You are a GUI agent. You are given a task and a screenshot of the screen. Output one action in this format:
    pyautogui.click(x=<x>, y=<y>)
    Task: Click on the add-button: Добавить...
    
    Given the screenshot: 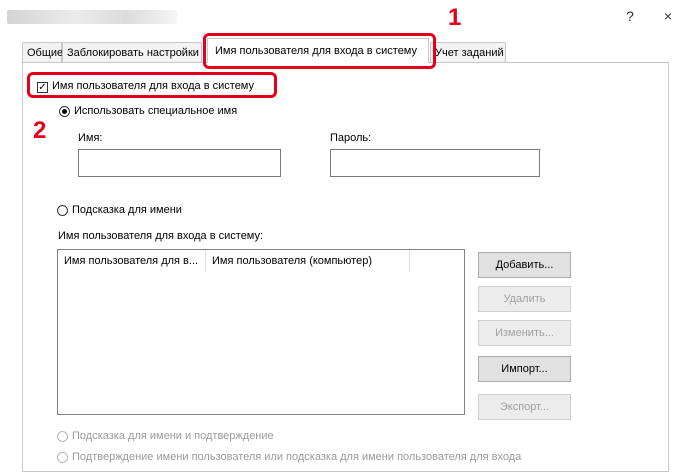 What is the action you would take?
    pyautogui.click(x=524, y=265)
    